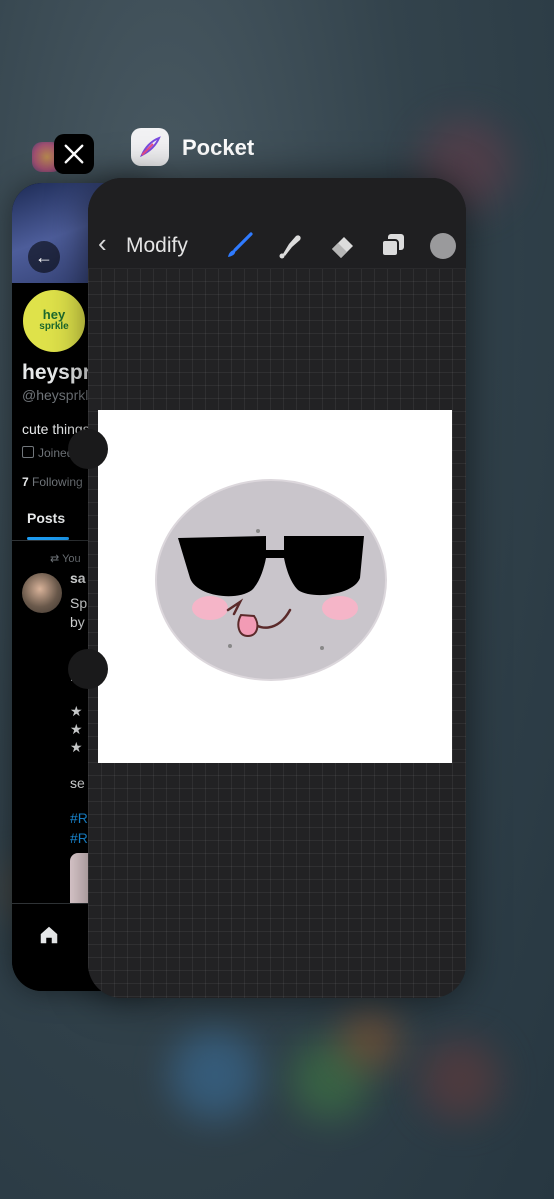 The height and width of the screenshot is (1199, 554). Describe the element at coordinates (56, 372) in the screenshot. I see `display-name: heyspr` at that location.